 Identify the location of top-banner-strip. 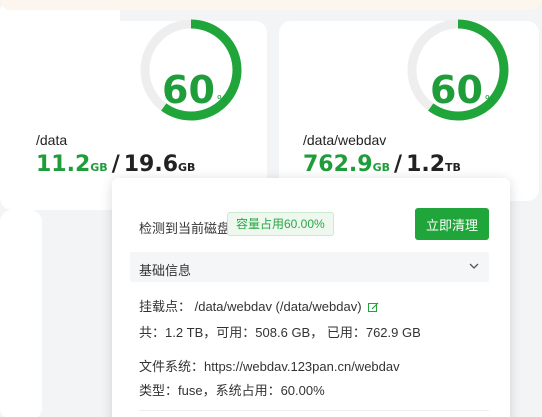
(271, 5).